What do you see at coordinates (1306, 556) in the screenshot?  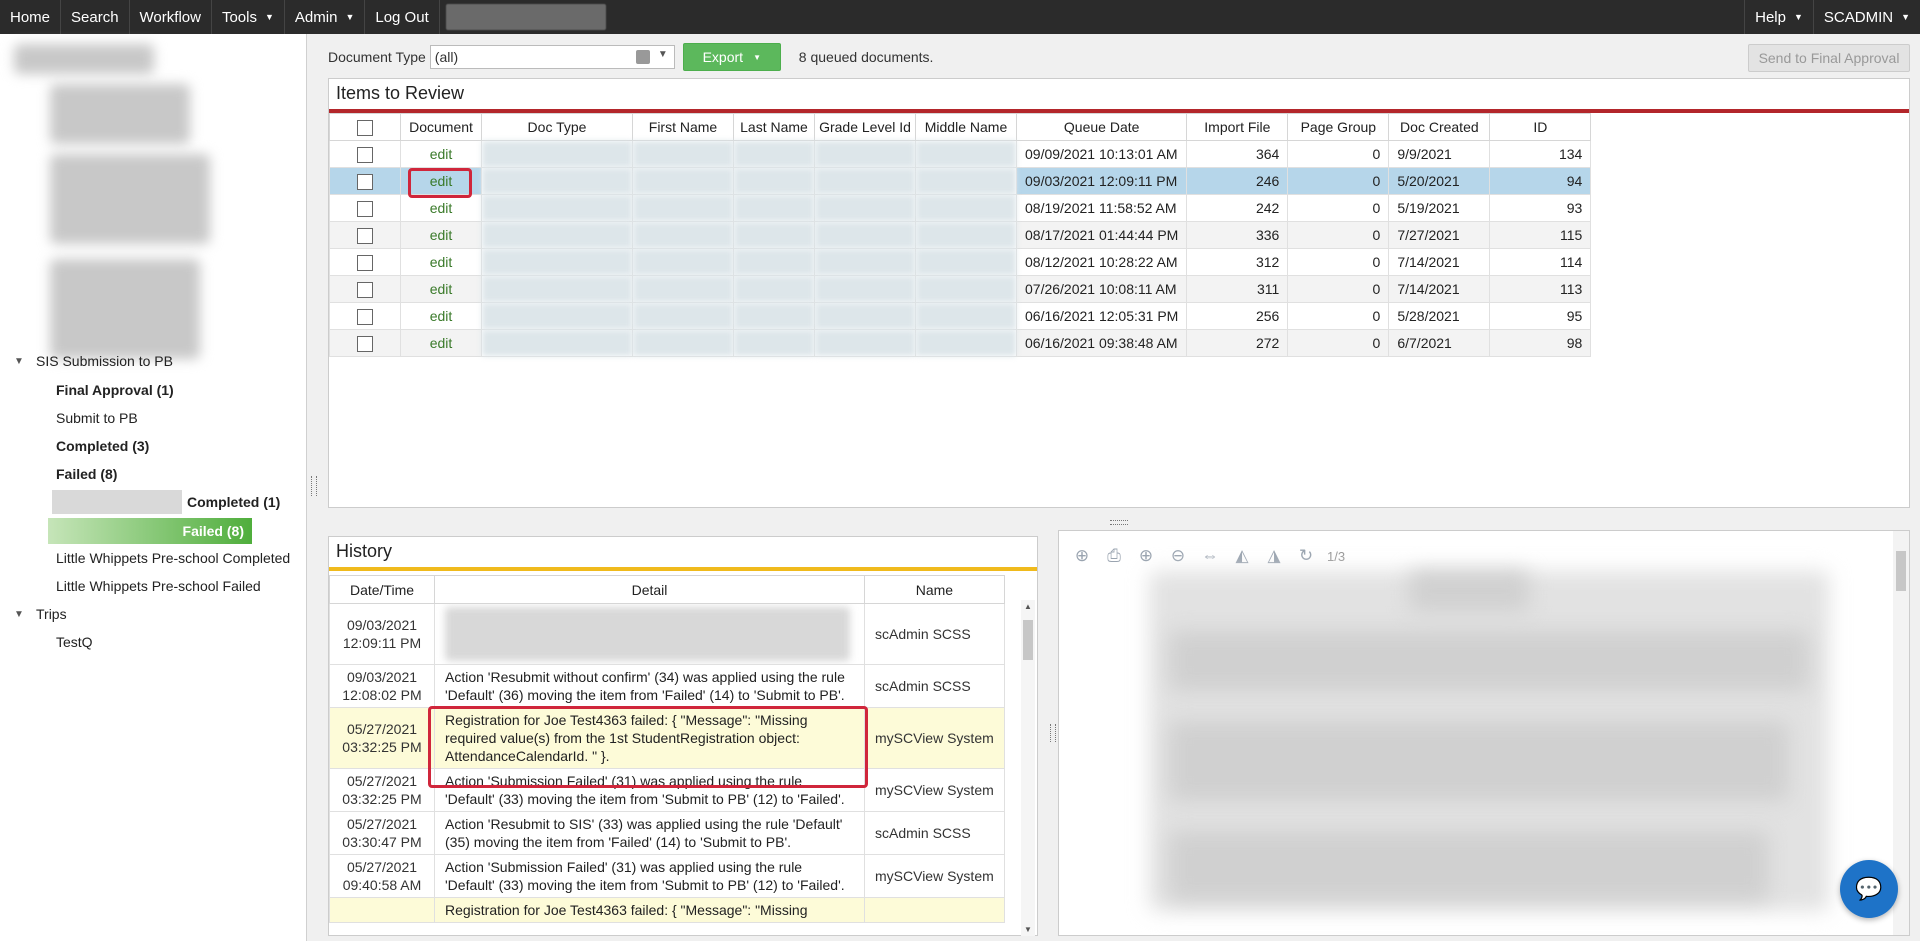 I see `rotate-icon: ↻` at bounding box center [1306, 556].